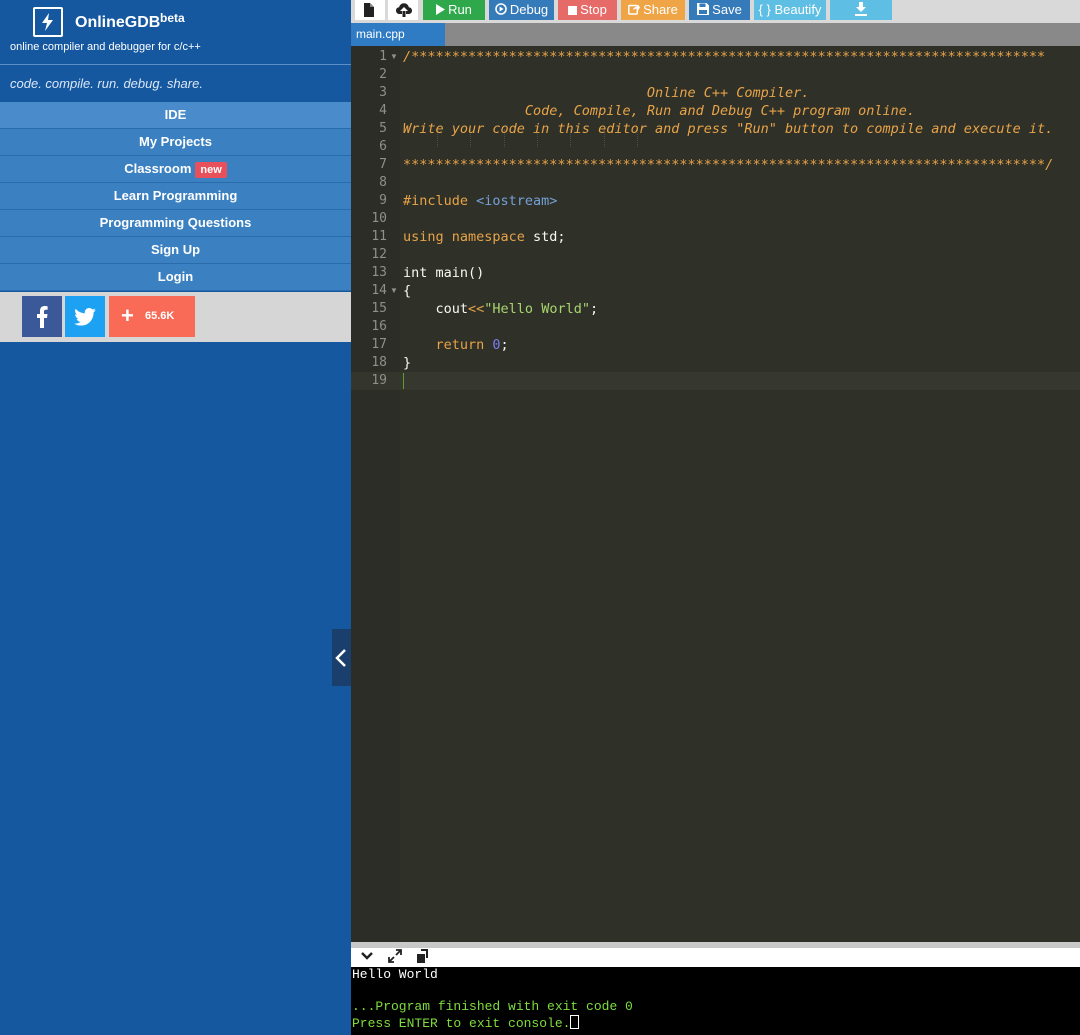 Image resolution: width=1080 pixels, height=1035 pixels. I want to click on tagline: code. compile. run. debug. share., so click(106, 83).